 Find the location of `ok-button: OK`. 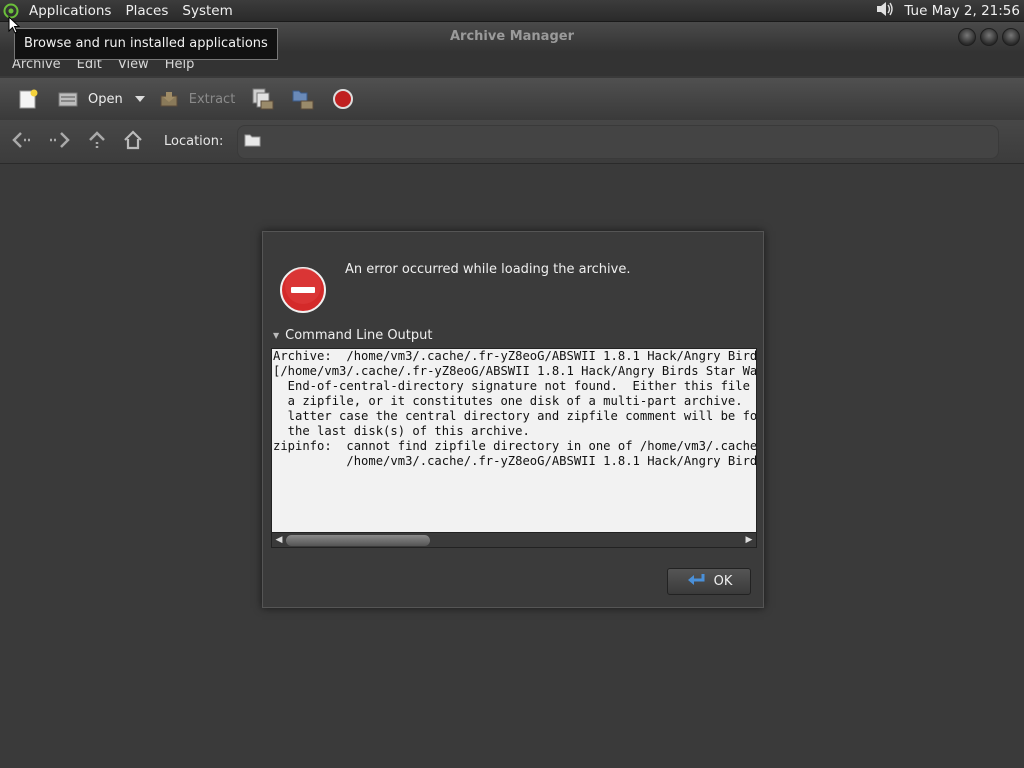

ok-button: OK is located at coordinates (709, 581).